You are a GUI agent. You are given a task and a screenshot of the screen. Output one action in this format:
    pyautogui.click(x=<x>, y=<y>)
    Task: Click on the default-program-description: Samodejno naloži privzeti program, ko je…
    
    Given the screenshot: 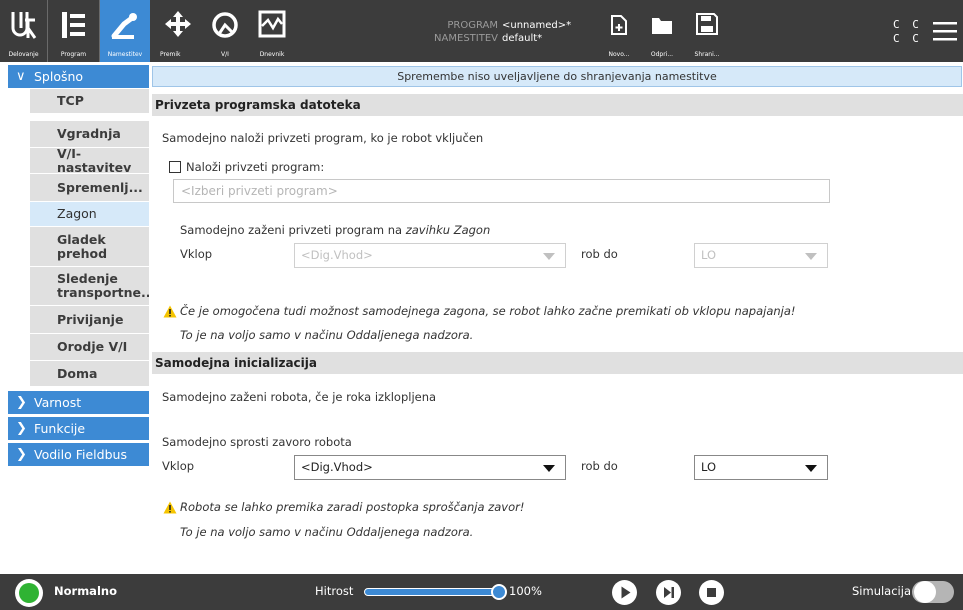 What is the action you would take?
    pyautogui.click(x=323, y=138)
    